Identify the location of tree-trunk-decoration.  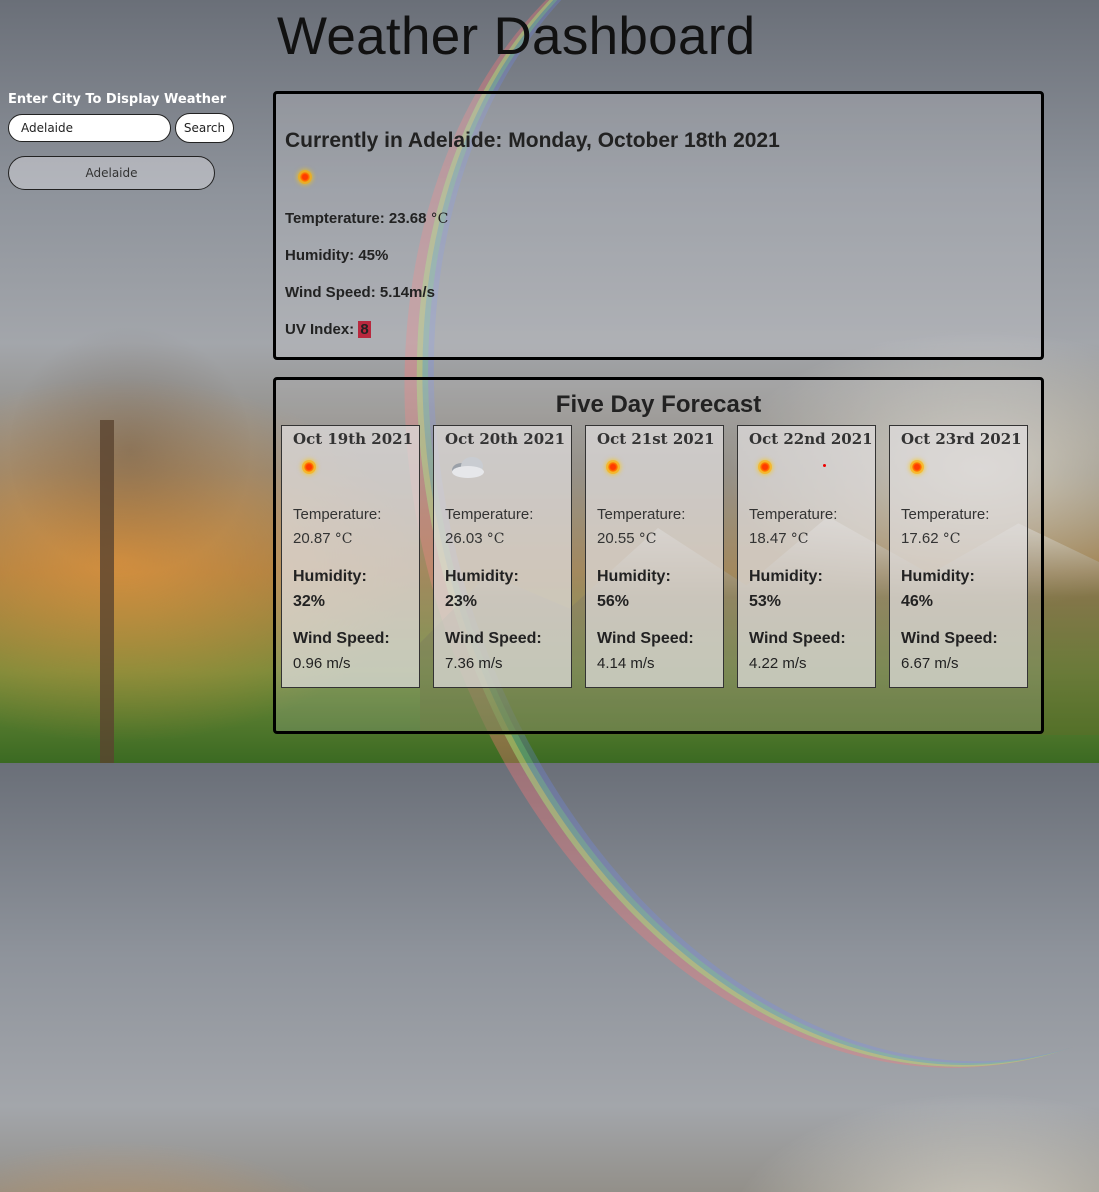
(107, 591).